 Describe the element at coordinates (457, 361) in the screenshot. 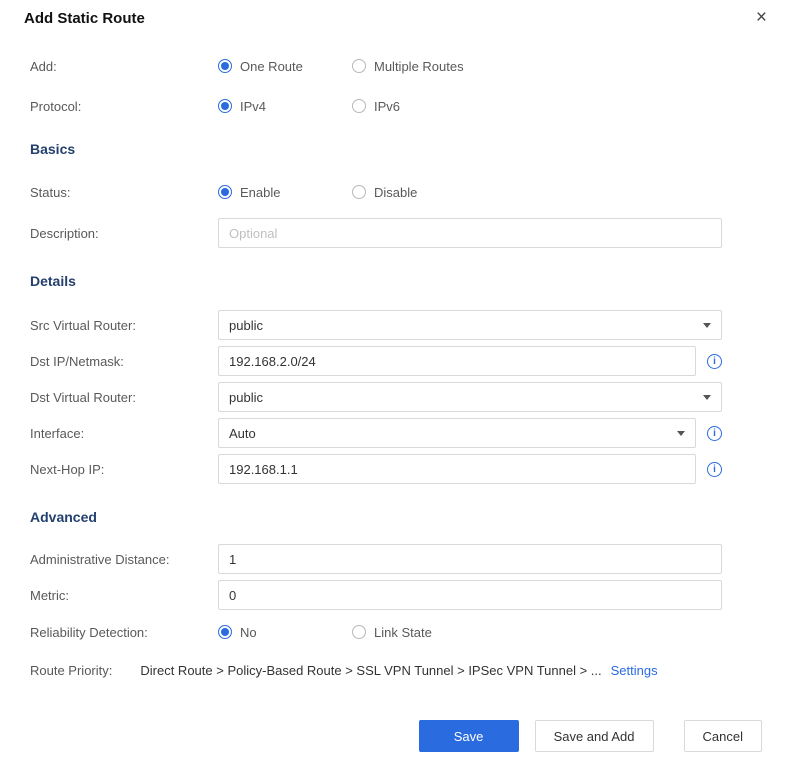

I see `dst-ip-netmask-input` at that location.